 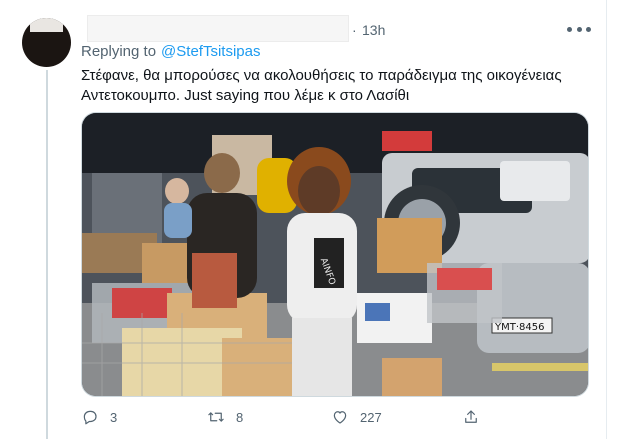 I want to click on reply-button: 3, so click(x=99, y=417).